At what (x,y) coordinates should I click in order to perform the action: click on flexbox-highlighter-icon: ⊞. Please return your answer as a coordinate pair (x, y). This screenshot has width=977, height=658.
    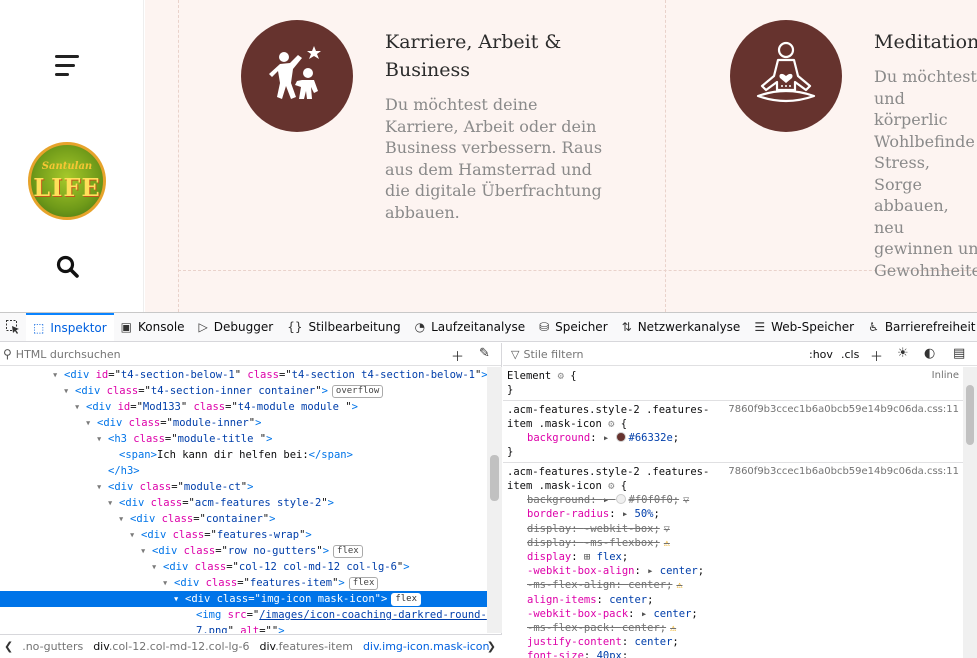
    Looking at the image, I should click on (590, 557).